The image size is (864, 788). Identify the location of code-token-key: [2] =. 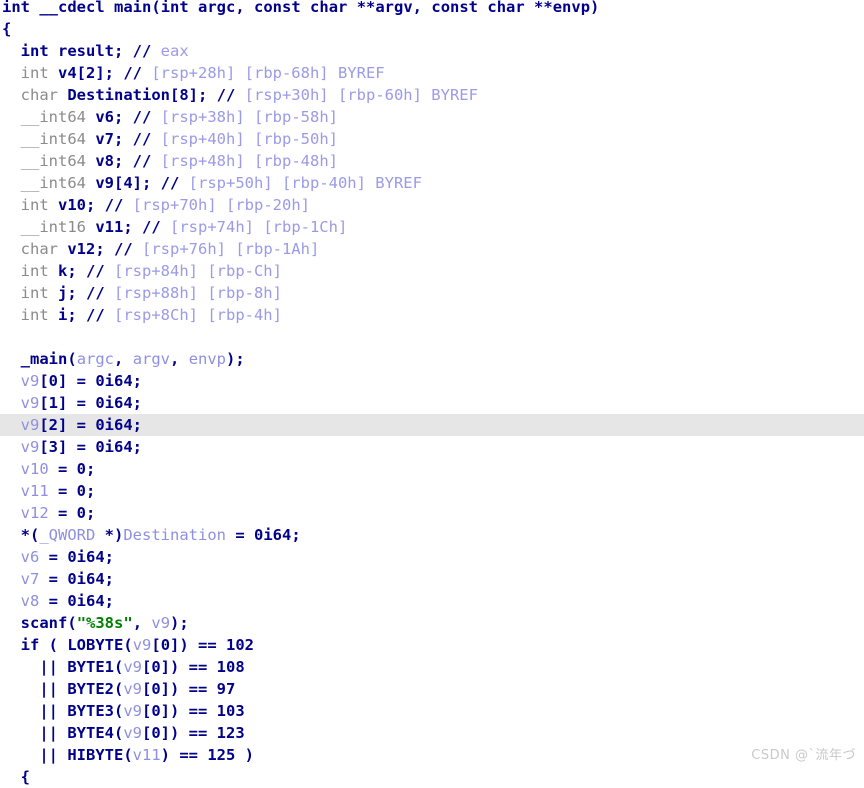
(67, 425).